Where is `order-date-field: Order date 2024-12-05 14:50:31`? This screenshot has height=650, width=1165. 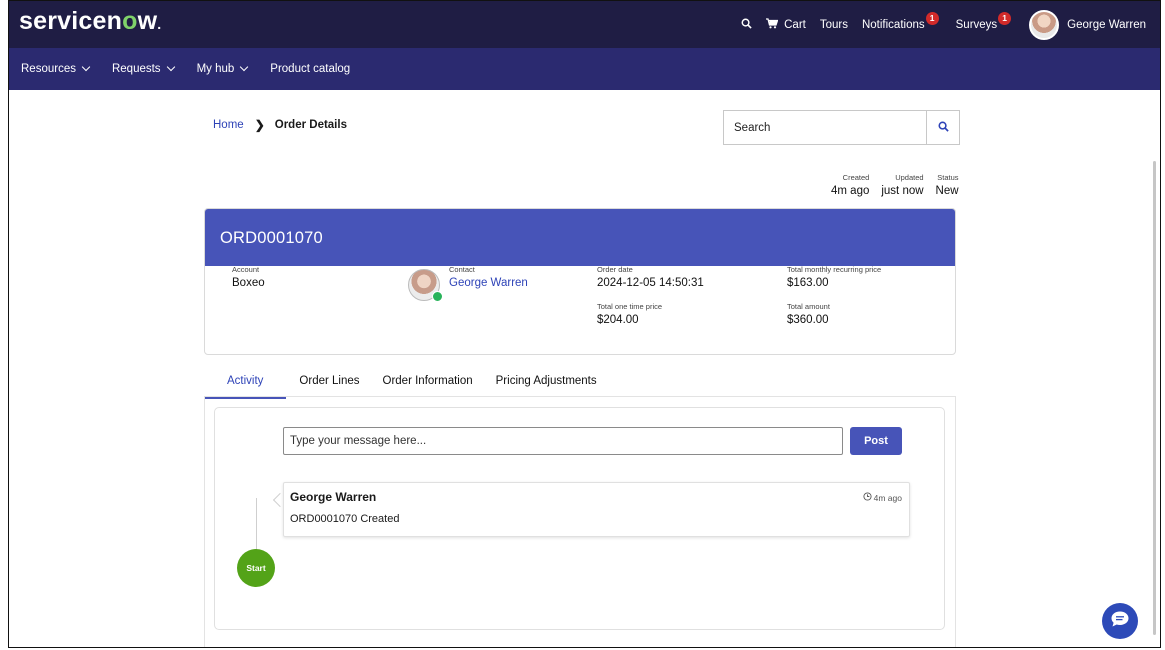 order-date-field: Order date 2024-12-05 14:50:31 is located at coordinates (650, 277).